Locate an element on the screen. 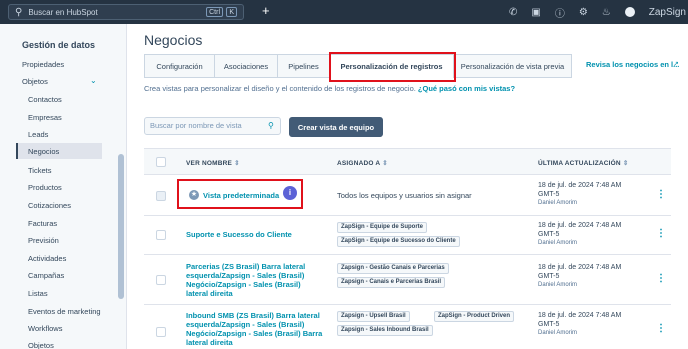 Image resolution: width=688 pixels, height=349 pixels. top-right-icons: ✆ ▣ ⓘ ⚙ ♨ ZapSign is located at coordinates (598, 12).